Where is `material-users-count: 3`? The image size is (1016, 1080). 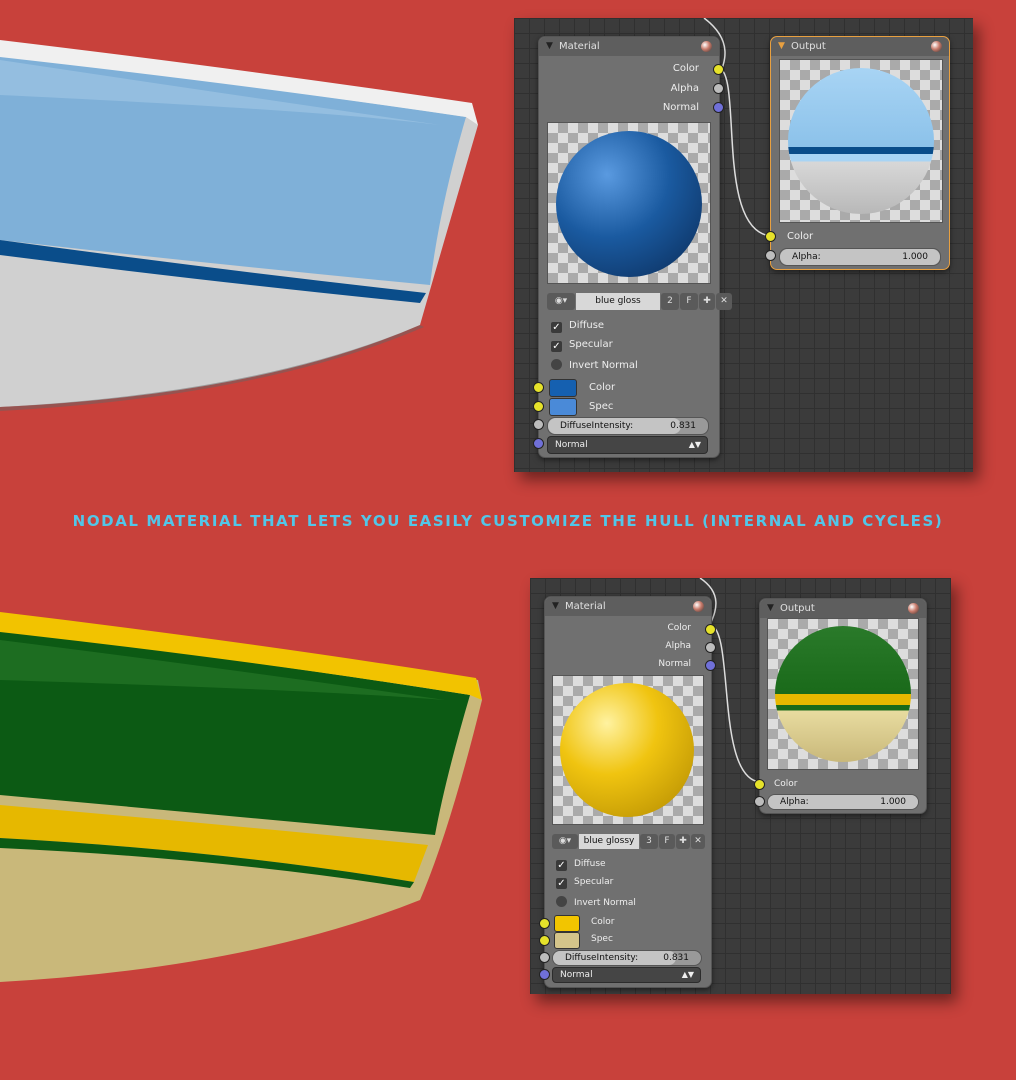
material-users-count: 3 is located at coordinates (649, 841).